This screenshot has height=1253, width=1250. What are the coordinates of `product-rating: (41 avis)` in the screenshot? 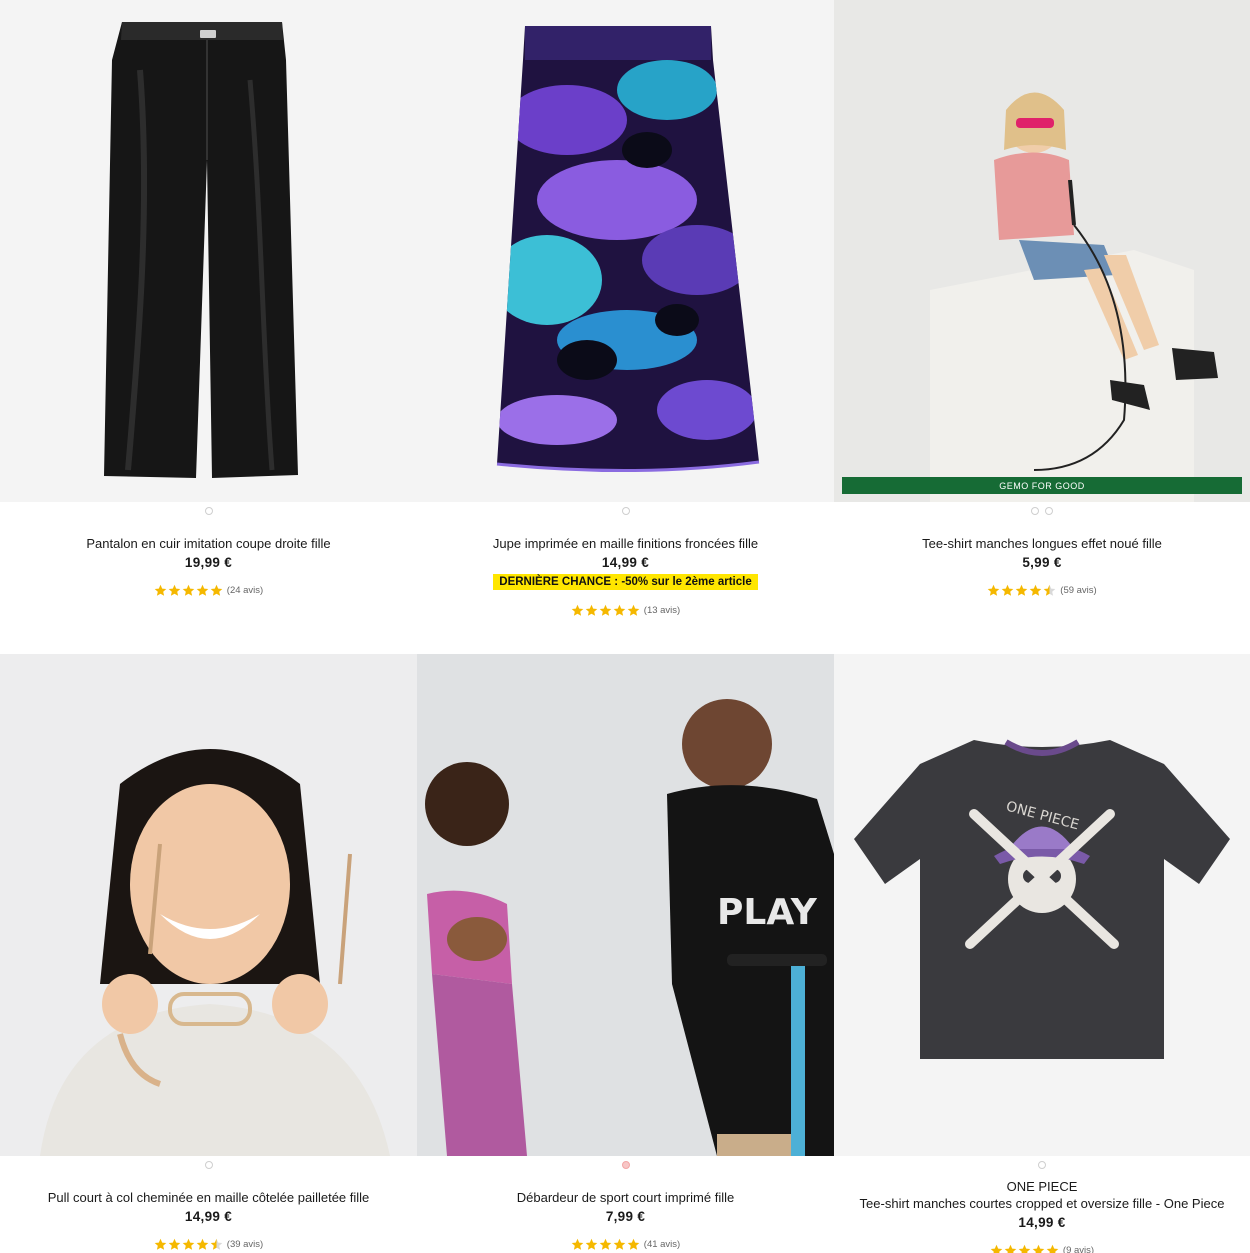 It's located at (625, 1244).